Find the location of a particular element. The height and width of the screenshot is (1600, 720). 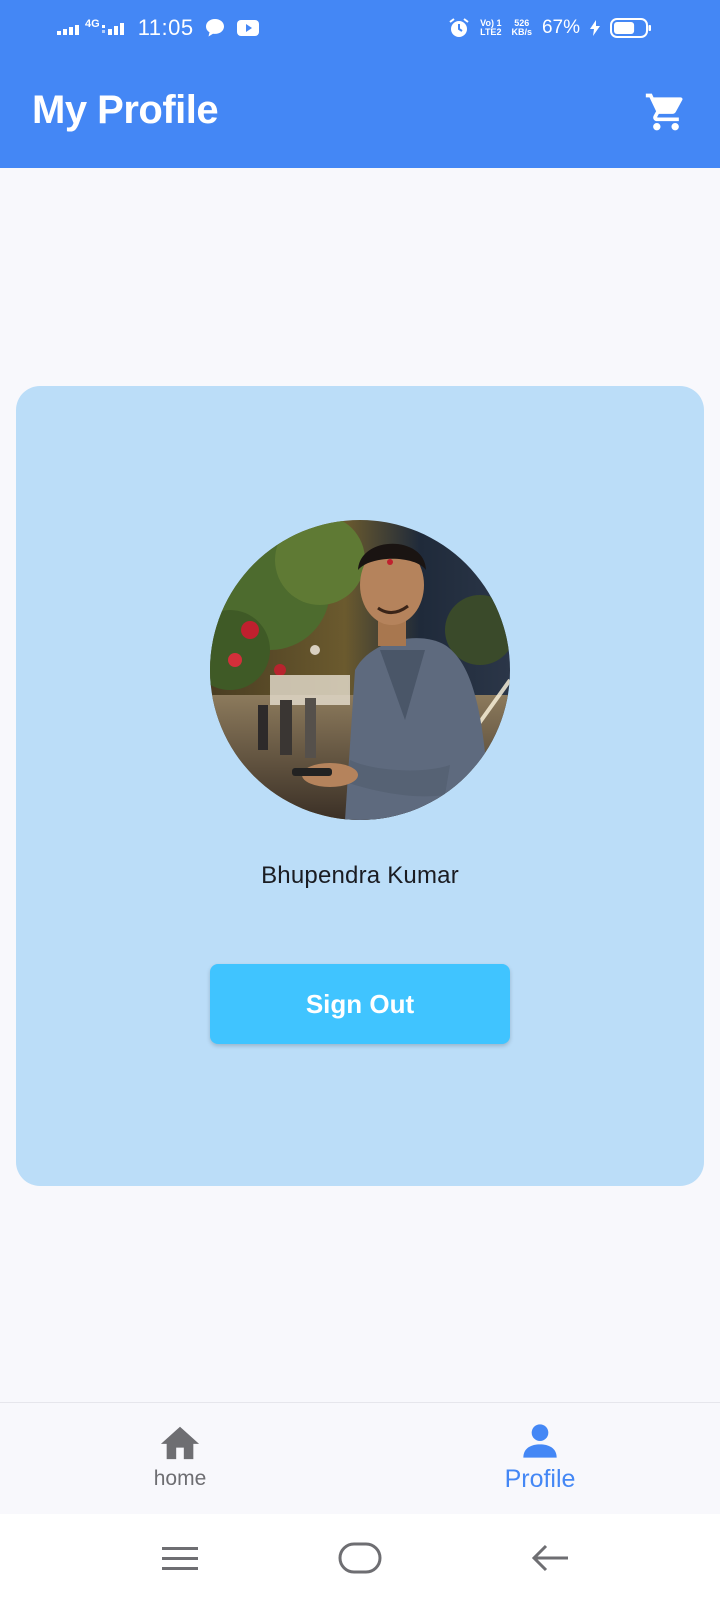

signal-group: 4G is located at coordinates (92, 26).